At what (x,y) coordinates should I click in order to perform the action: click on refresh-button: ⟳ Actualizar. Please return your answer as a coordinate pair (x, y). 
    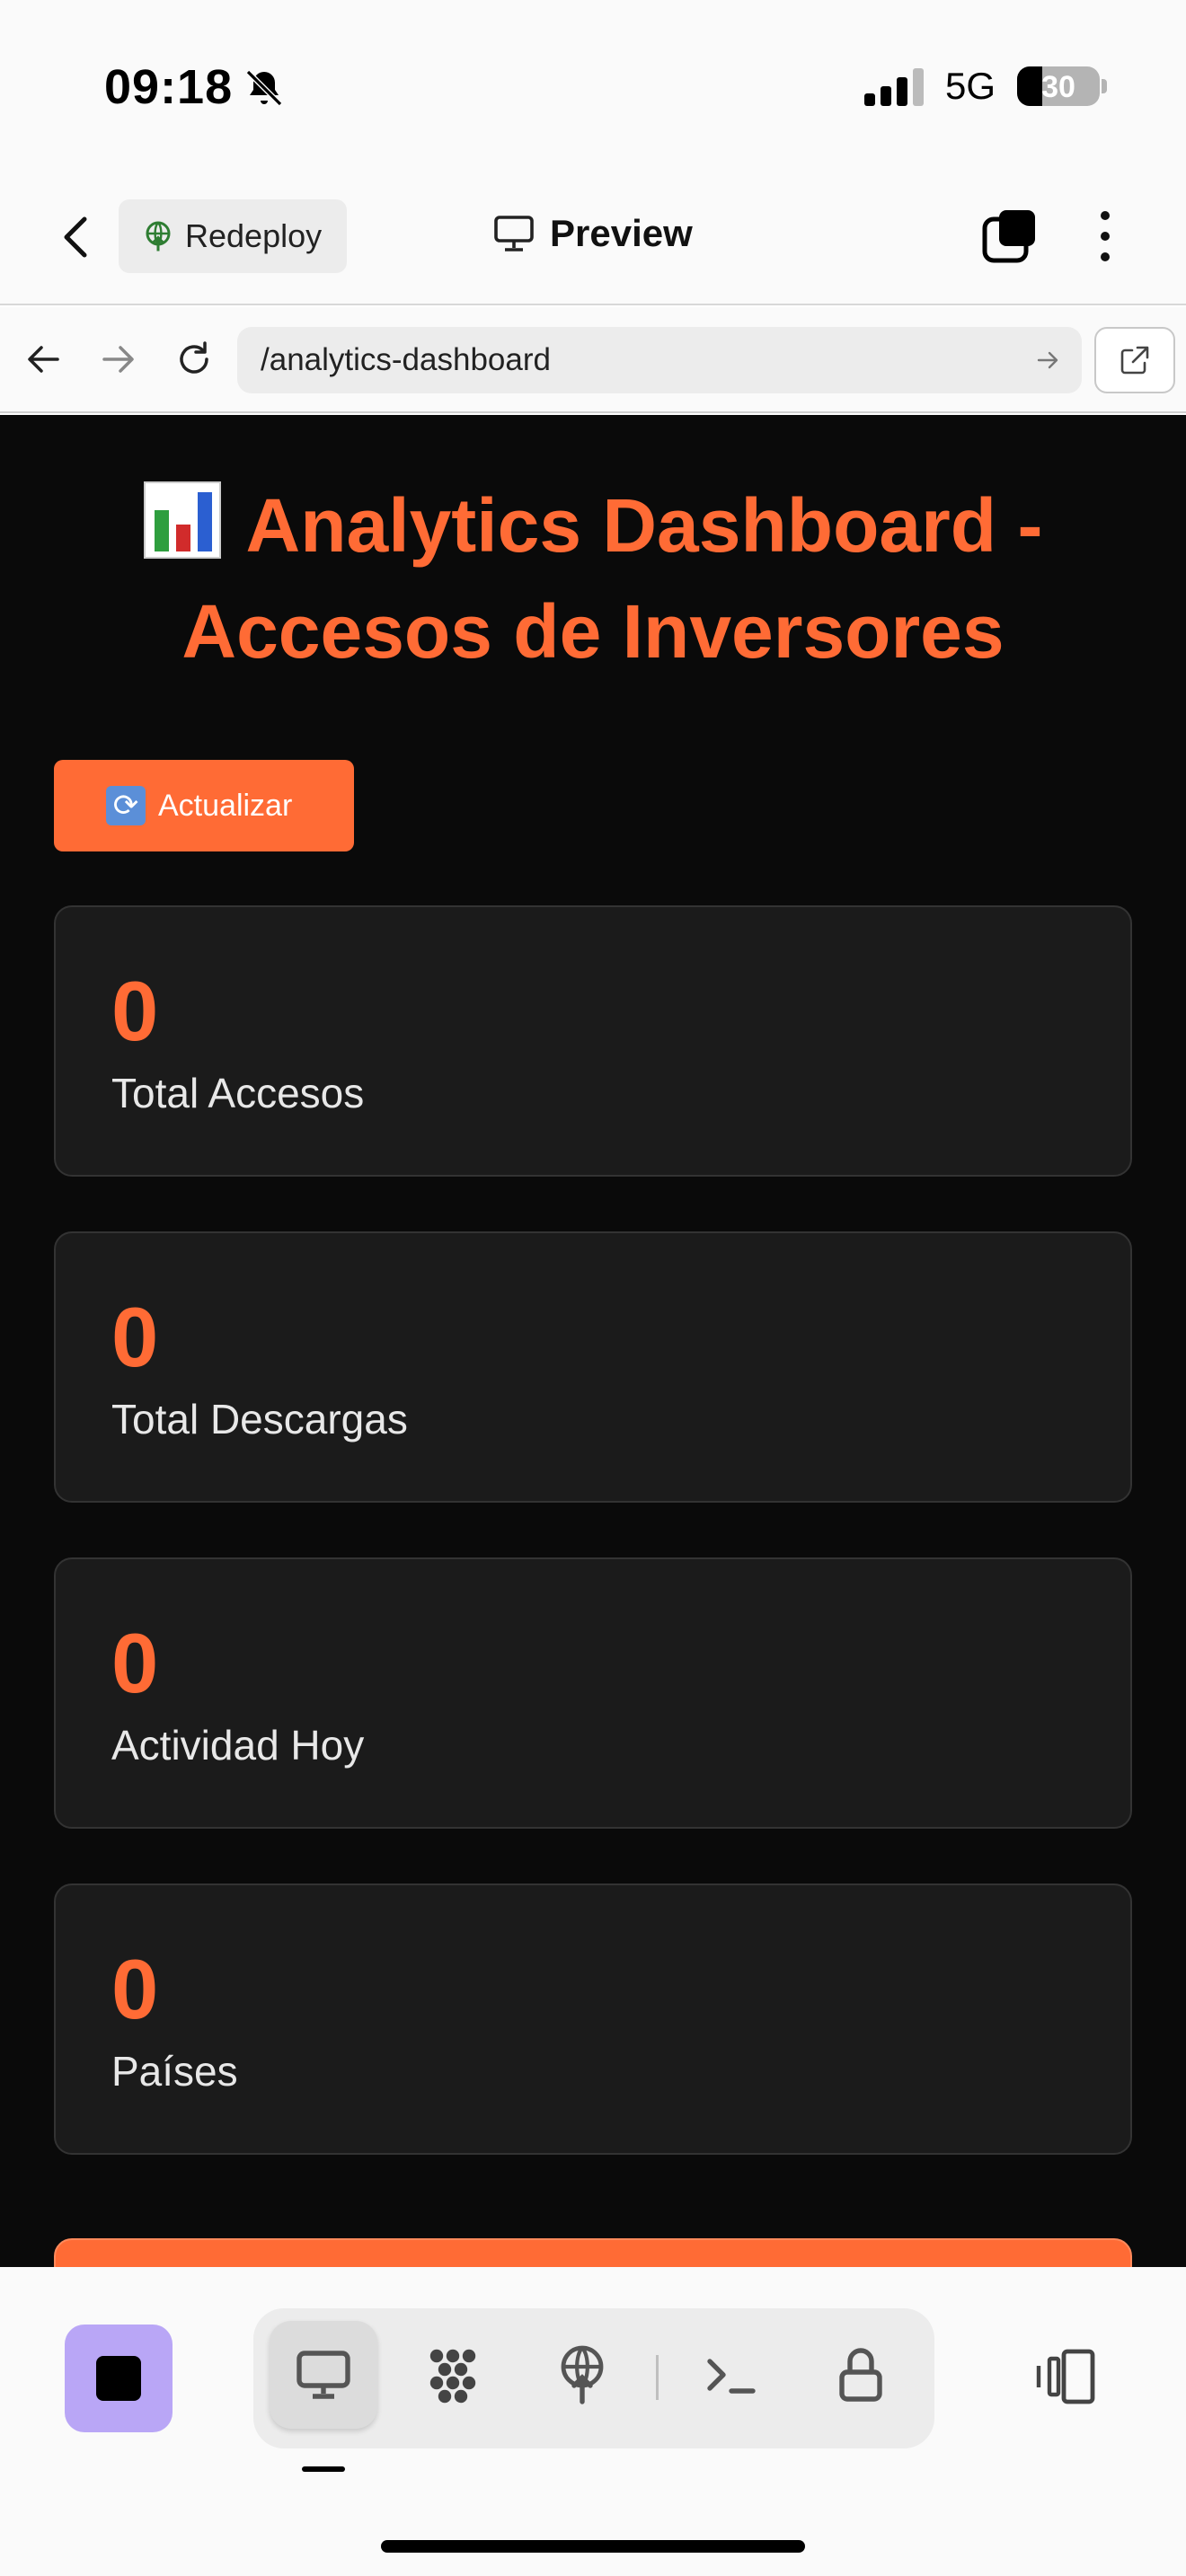
    Looking at the image, I should click on (204, 805).